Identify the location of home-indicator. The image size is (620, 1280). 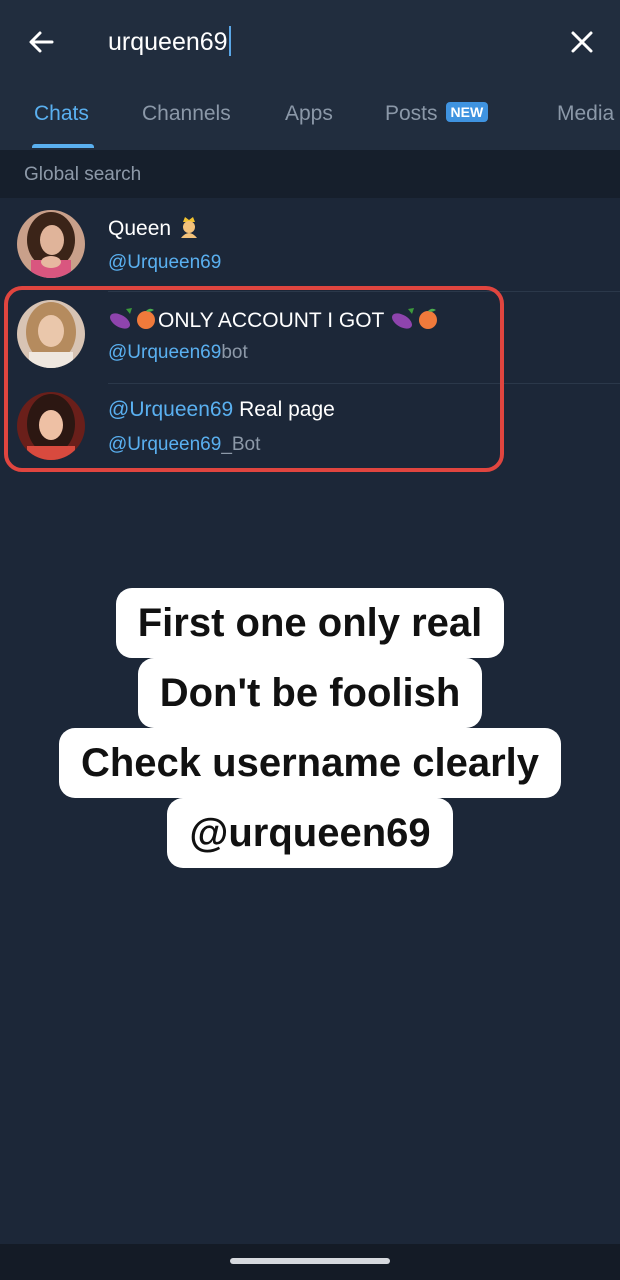
(310, 1261).